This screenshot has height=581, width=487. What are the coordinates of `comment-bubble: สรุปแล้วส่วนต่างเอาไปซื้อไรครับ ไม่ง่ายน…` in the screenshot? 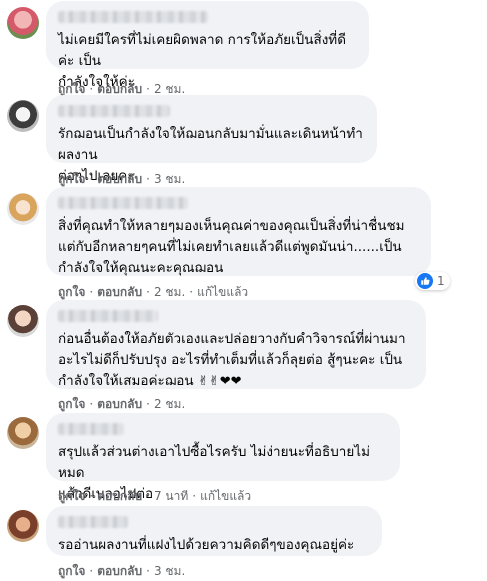 It's located at (223, 457).